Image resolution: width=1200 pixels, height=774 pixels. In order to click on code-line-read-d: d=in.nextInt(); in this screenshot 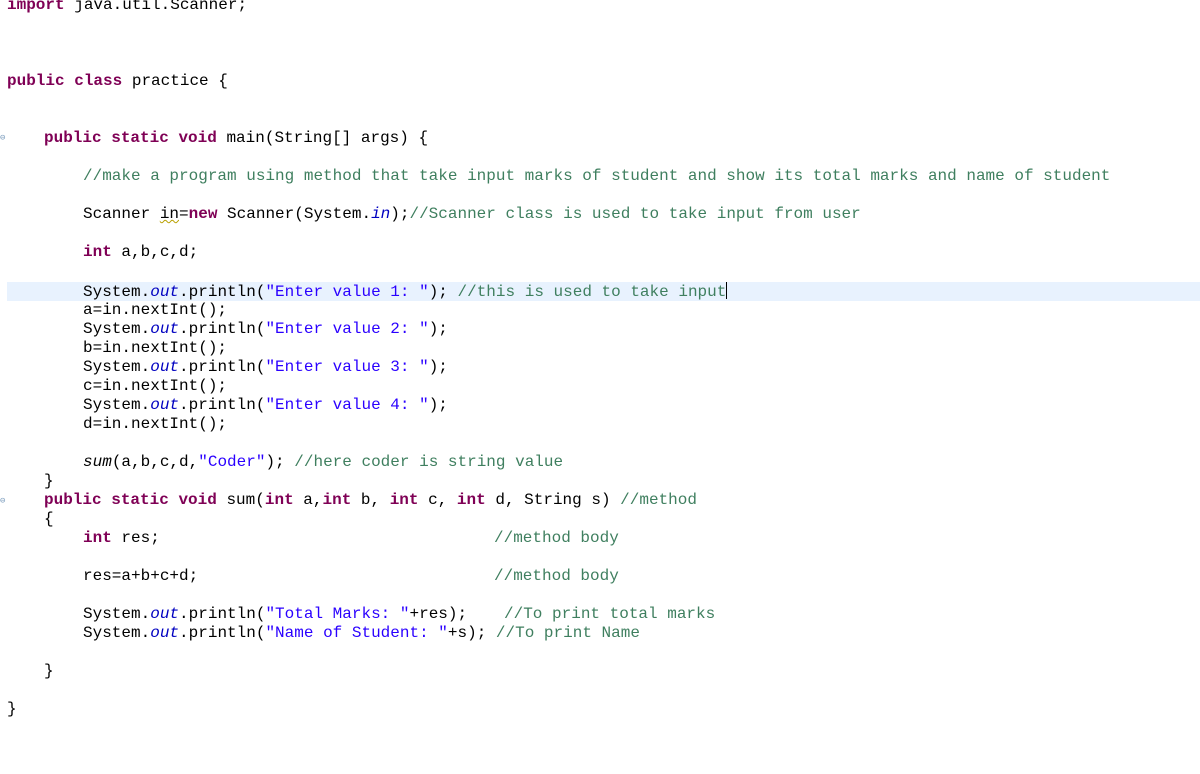, I will do `click(155, 424)`.